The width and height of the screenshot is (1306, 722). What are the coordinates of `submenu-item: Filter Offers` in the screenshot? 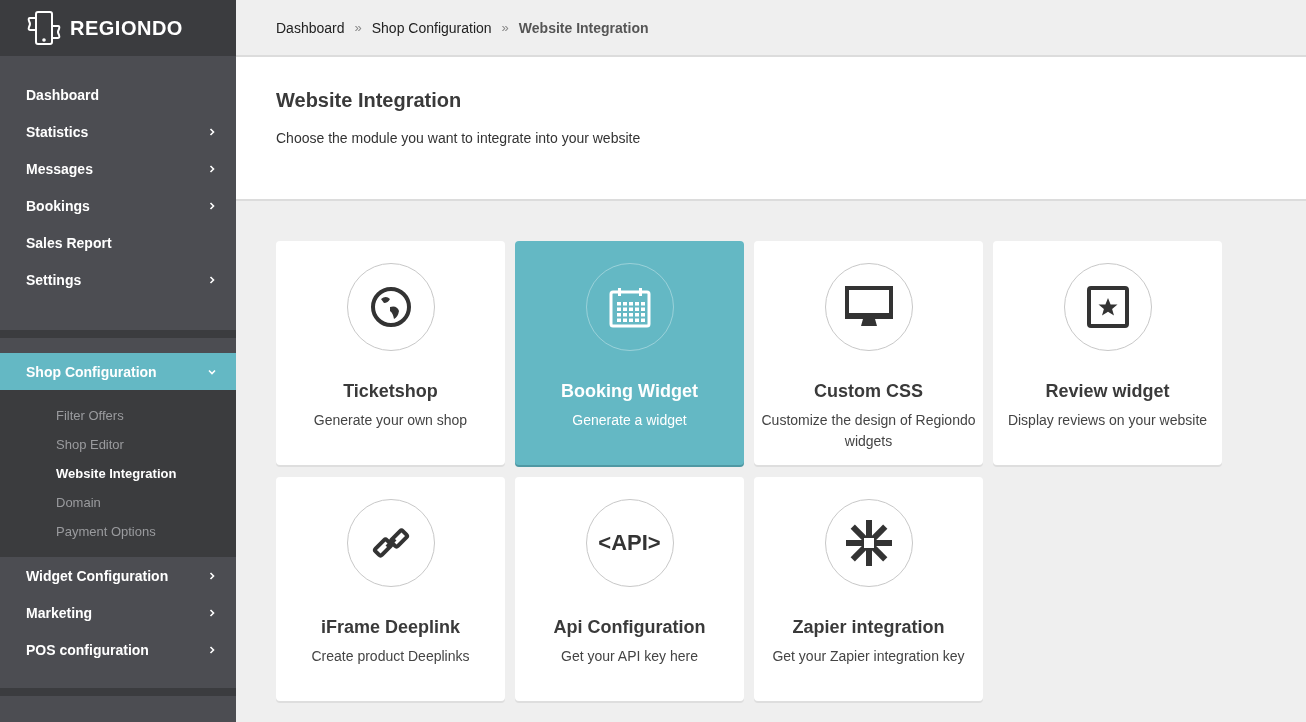 It's located at (118, 415).